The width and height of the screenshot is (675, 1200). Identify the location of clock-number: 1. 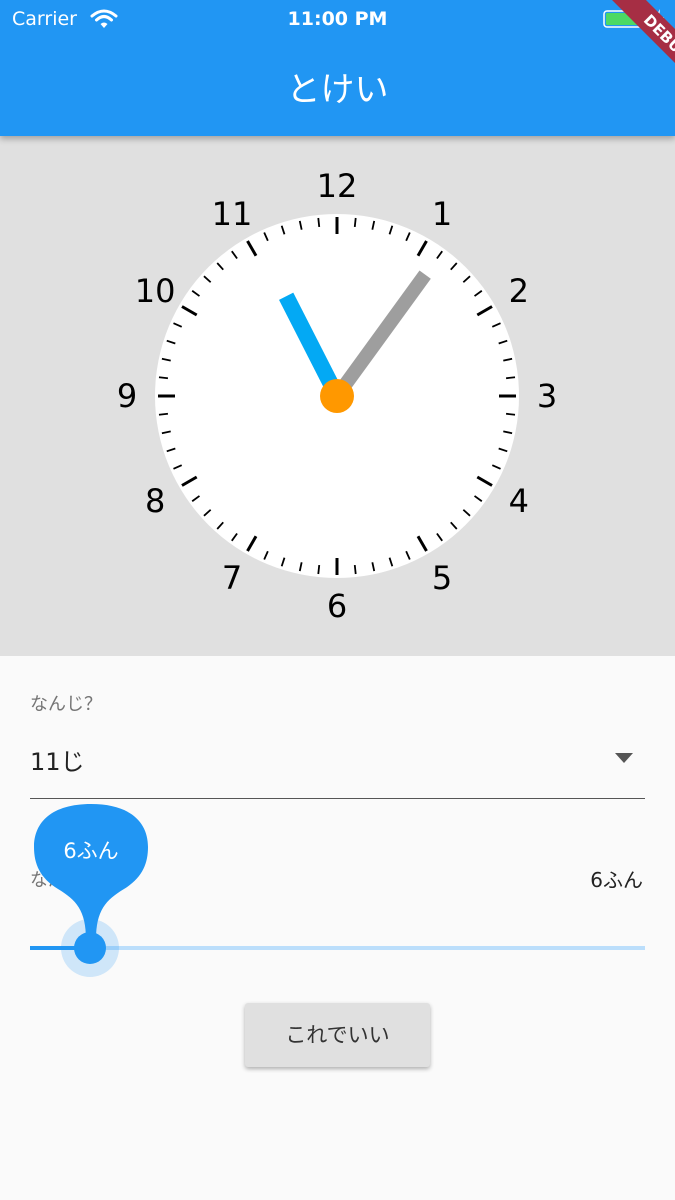
(442, 214).